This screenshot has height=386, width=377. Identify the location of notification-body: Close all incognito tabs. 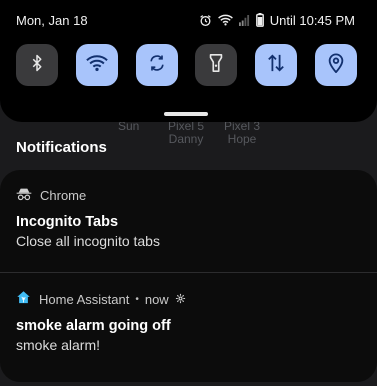
(88, 241).